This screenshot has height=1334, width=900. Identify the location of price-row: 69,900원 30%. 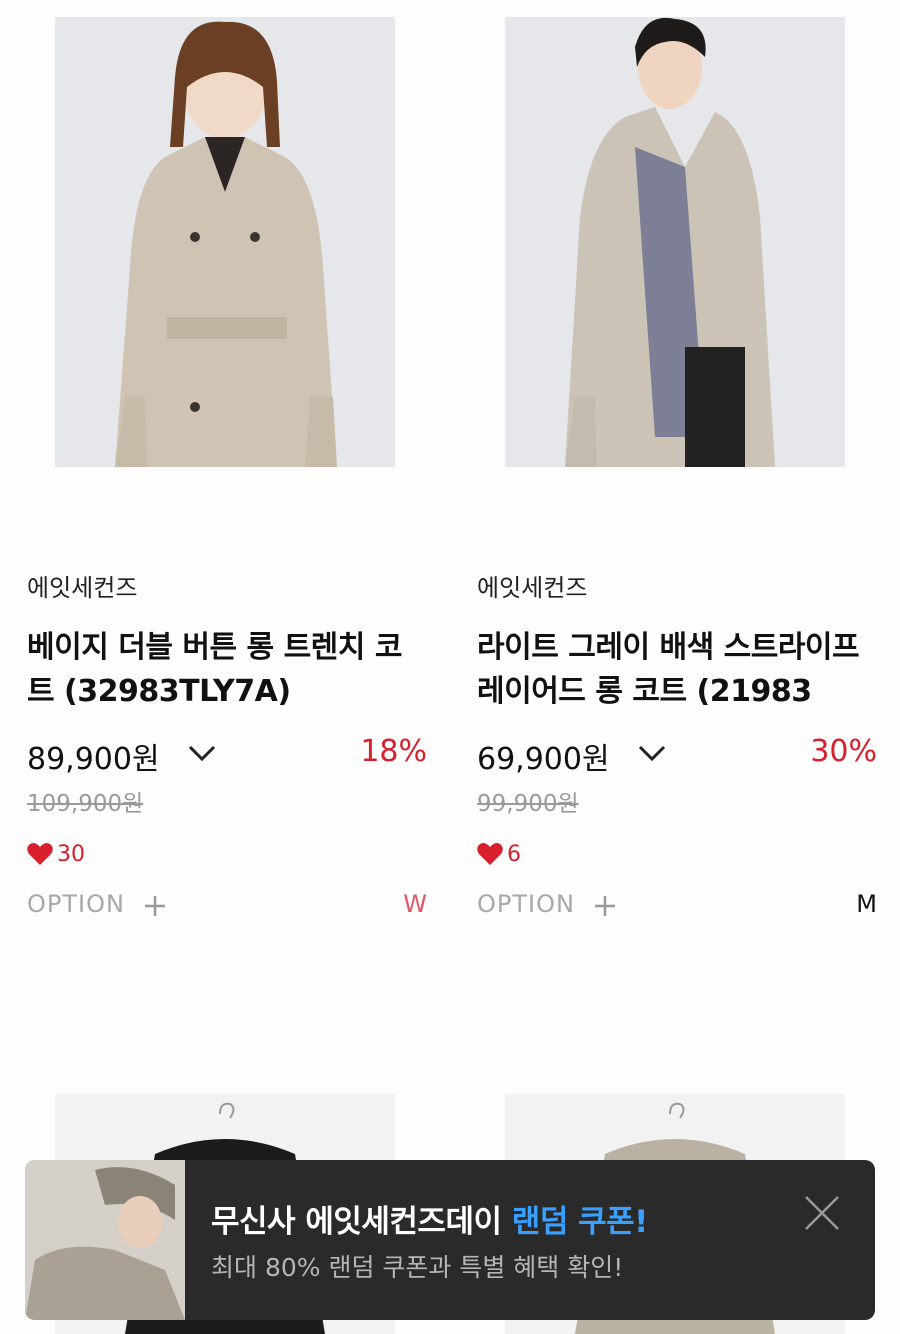
(677, 755).